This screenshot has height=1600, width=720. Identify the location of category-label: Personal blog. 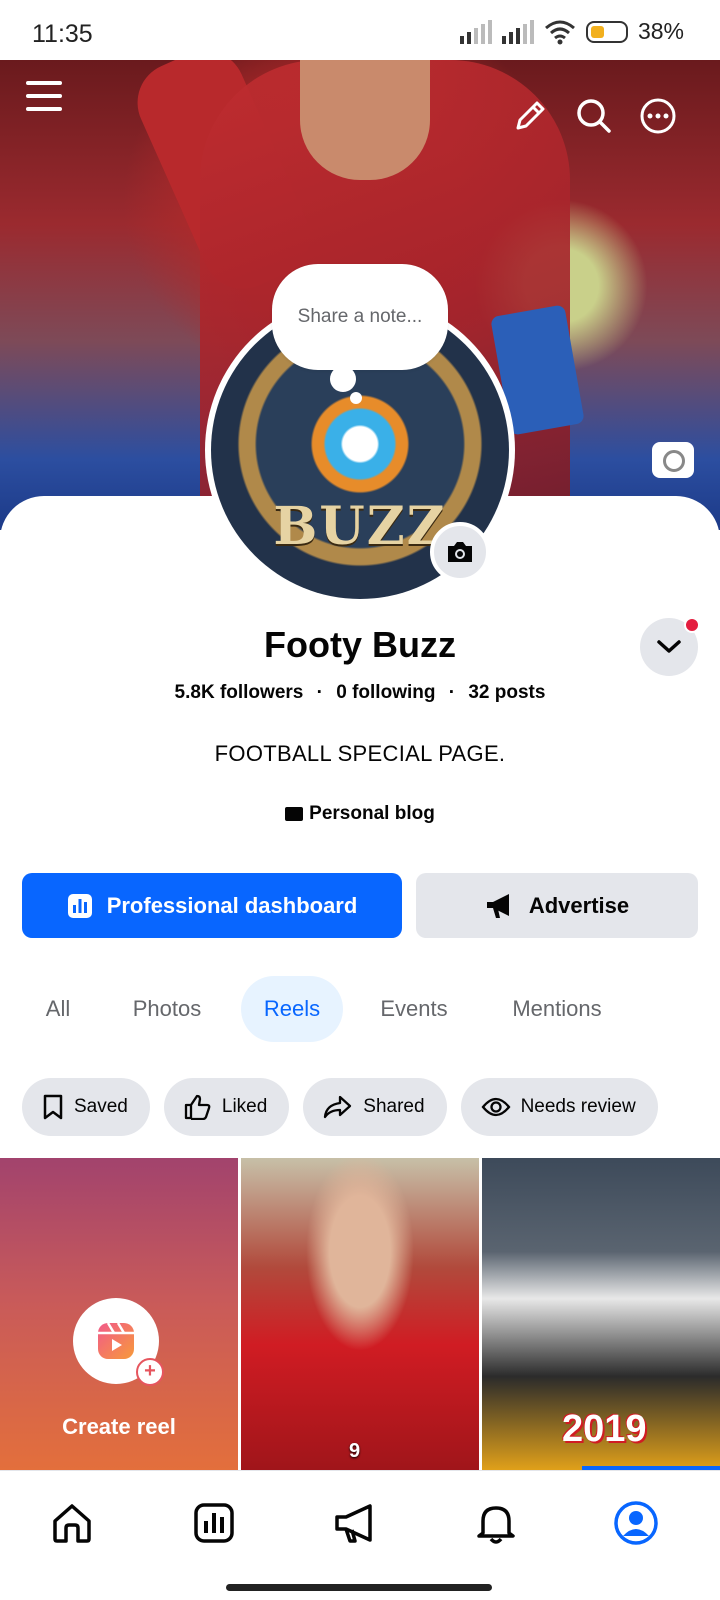
(372, 813).